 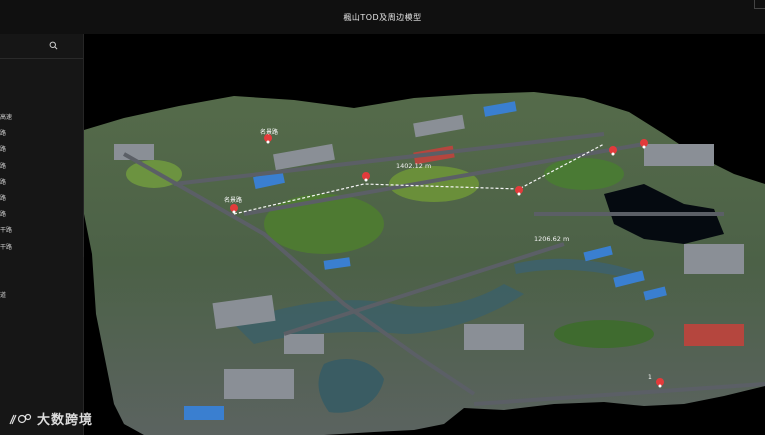 What do you see at coordinates (324, 224) in the screenshot?
I see `park-area` at bounding box center [324, 224].